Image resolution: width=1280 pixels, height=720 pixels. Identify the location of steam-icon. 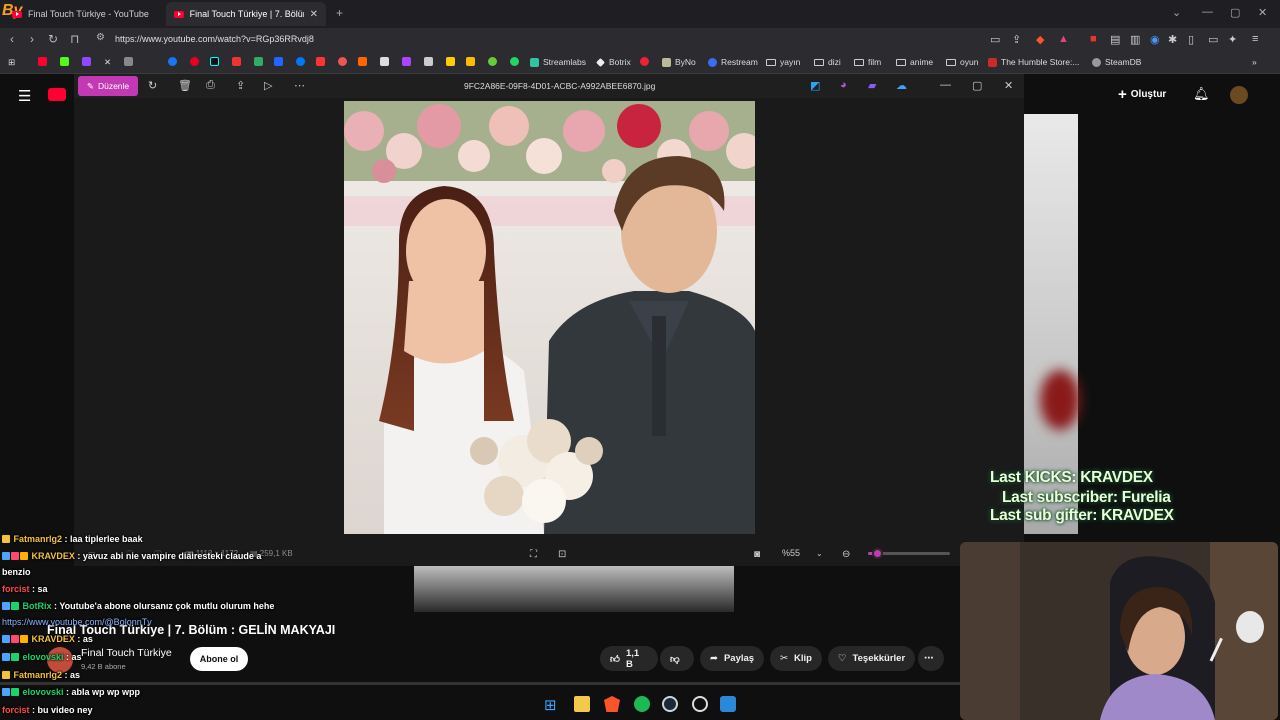
(670, 704).